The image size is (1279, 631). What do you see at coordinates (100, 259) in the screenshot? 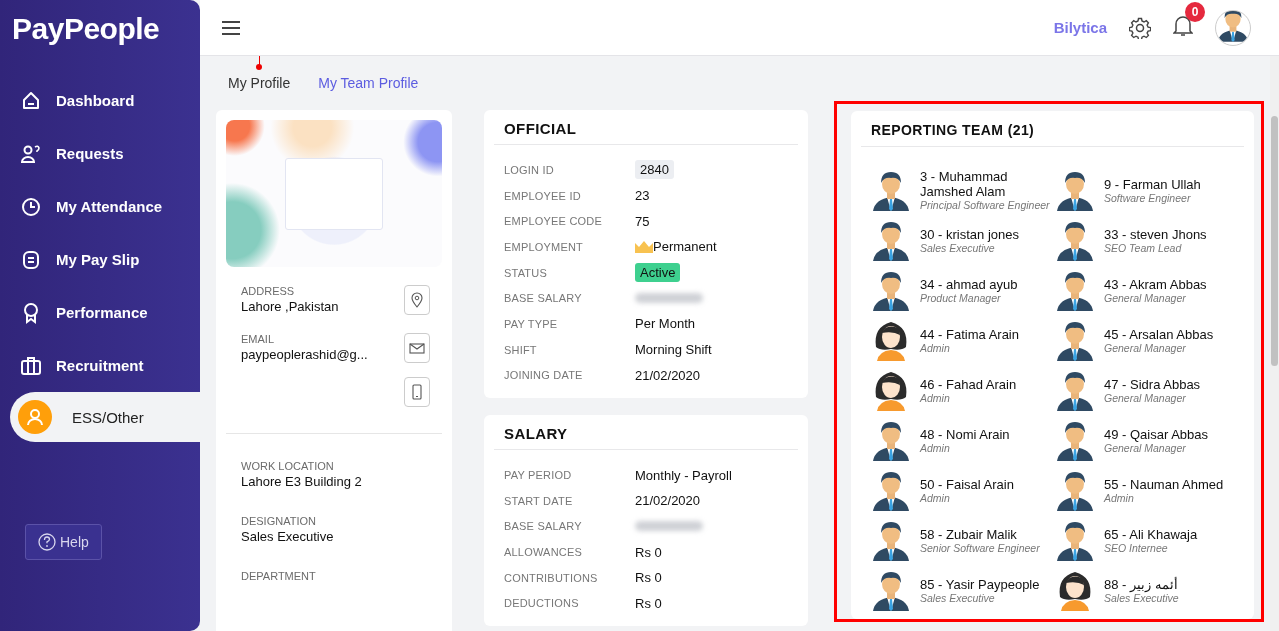
I see `sidebar-item: My Pay Slip` at bounding box center [100, 259].